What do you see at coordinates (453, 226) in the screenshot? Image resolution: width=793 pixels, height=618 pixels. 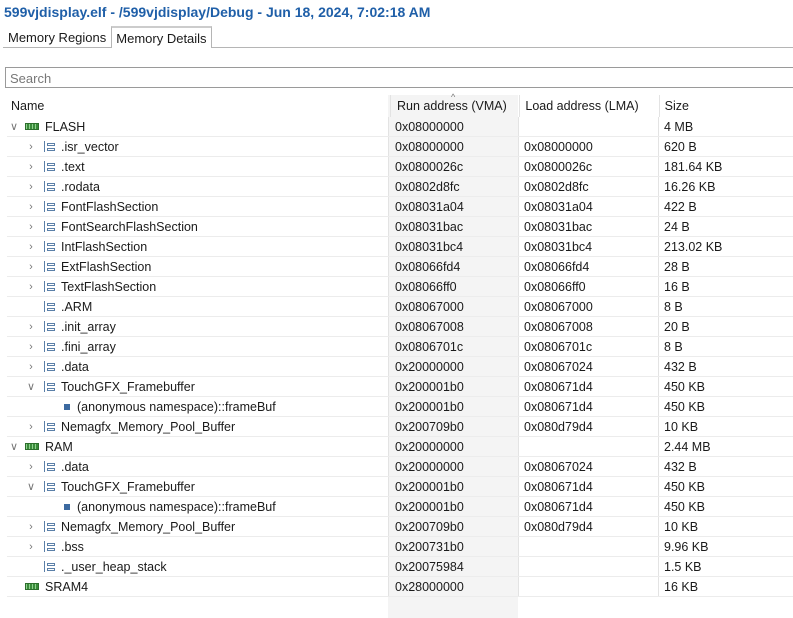 I see `row-vma: 0x08031bac` at bounding box center [453, 226].